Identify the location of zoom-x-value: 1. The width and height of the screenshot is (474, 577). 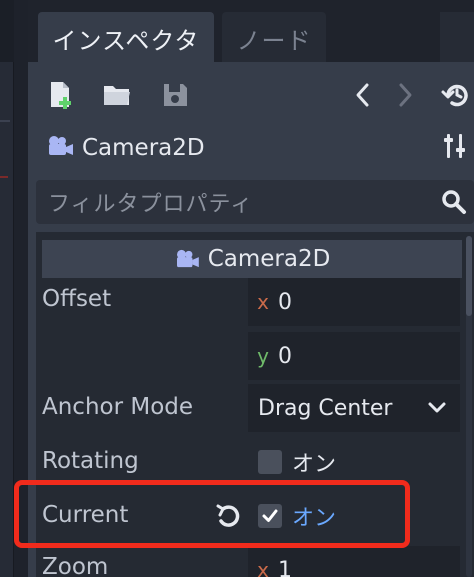
(285, 567).